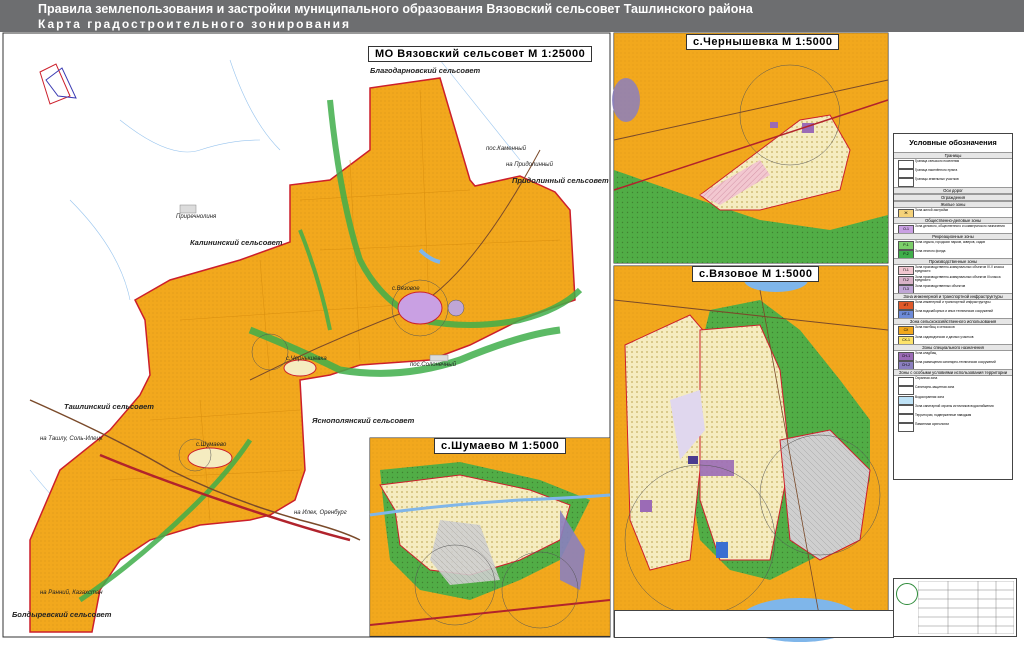 This screenshot has height=648, width=1024. I want to click on legend-item: П-3 Зона производственных объектов, so click(954, 288).